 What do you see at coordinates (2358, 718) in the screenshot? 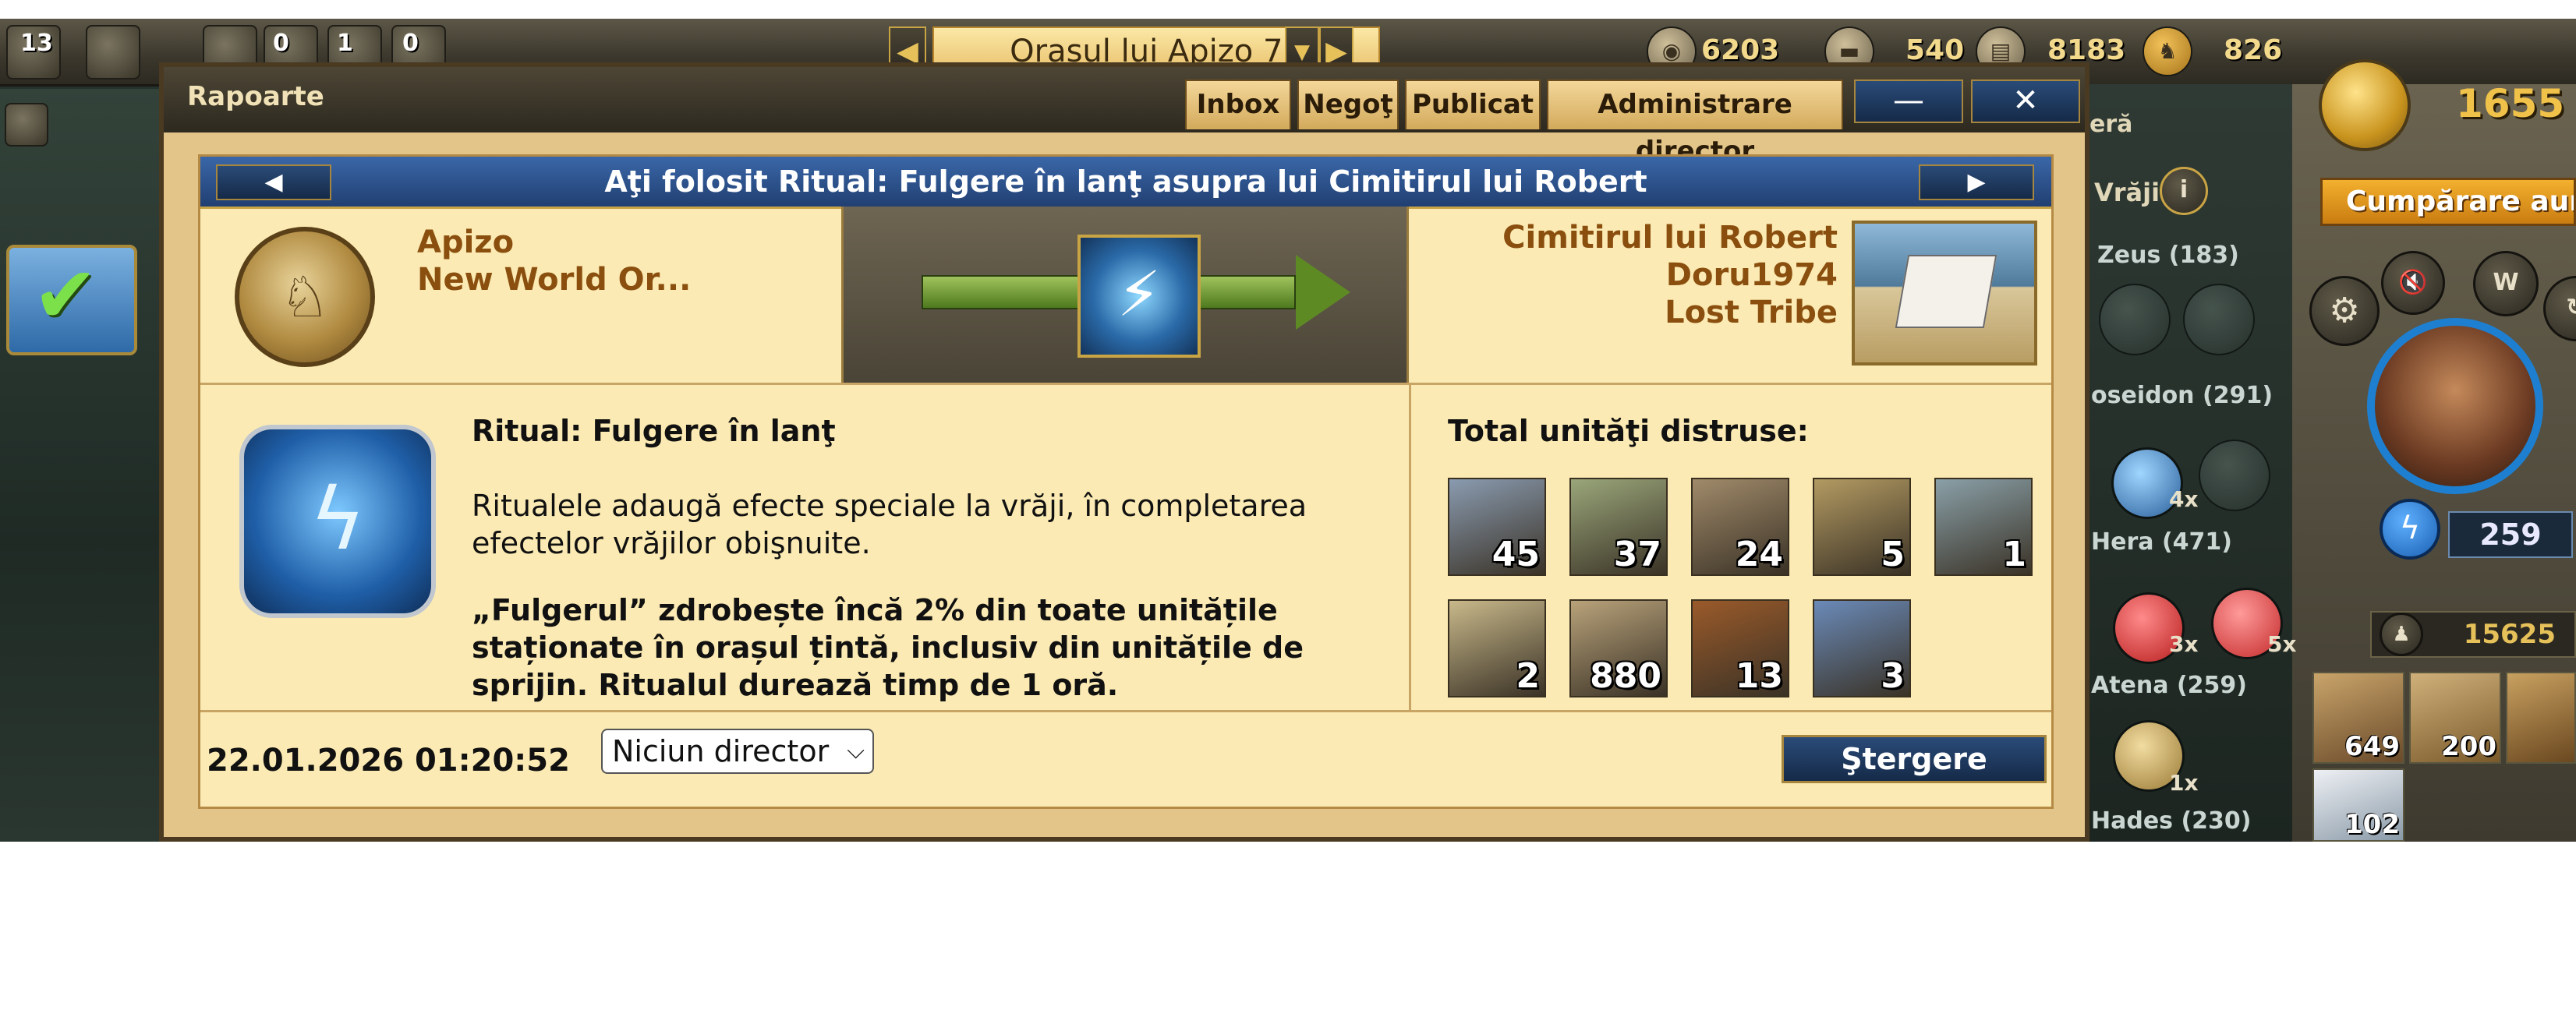
I see `hoplite-icon: 649` at bounding box center [2358, 718].